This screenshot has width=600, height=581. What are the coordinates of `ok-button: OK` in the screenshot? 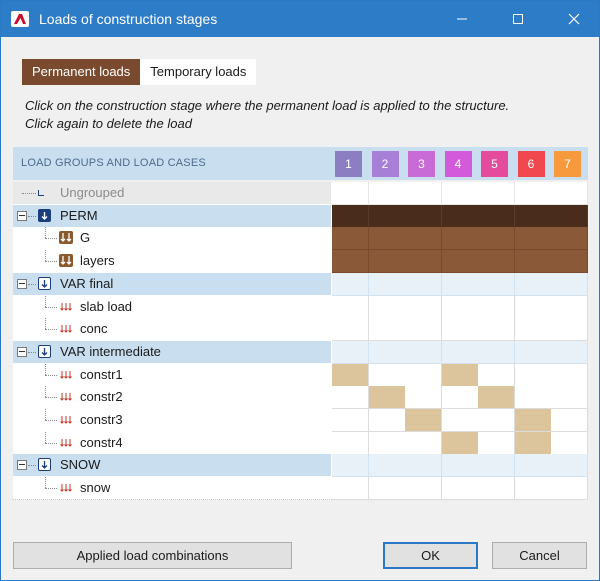 It's located at (430, 555).